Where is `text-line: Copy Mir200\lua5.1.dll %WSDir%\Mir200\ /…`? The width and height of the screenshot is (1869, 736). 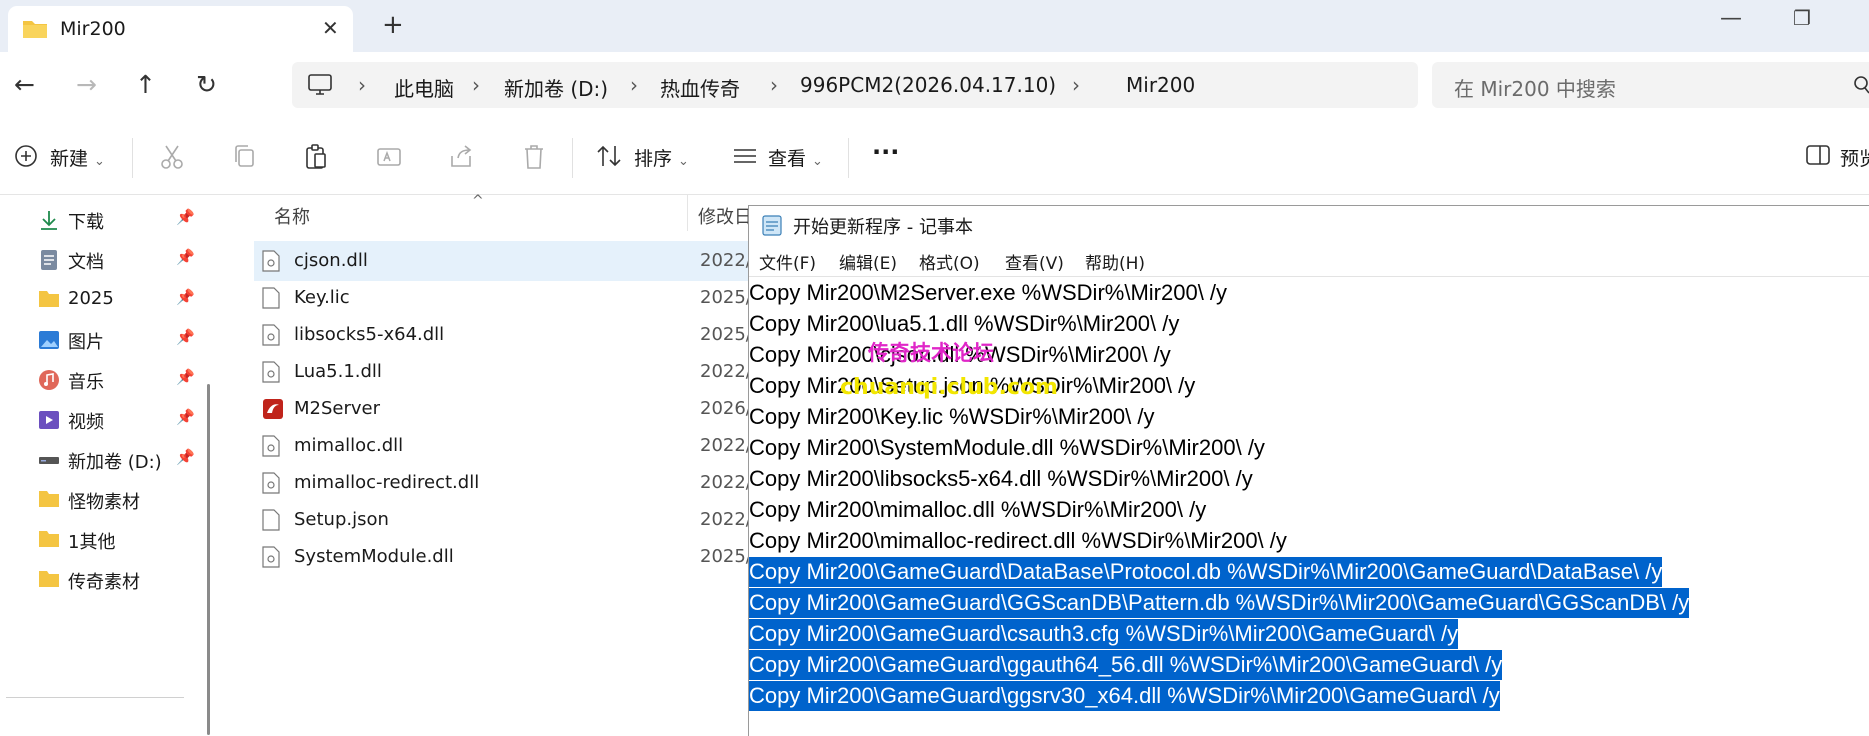
text-line: Copy Mir200\lua5.1.dll %WSDir%\Mir200\ /… is located at coordinates (964, 323).